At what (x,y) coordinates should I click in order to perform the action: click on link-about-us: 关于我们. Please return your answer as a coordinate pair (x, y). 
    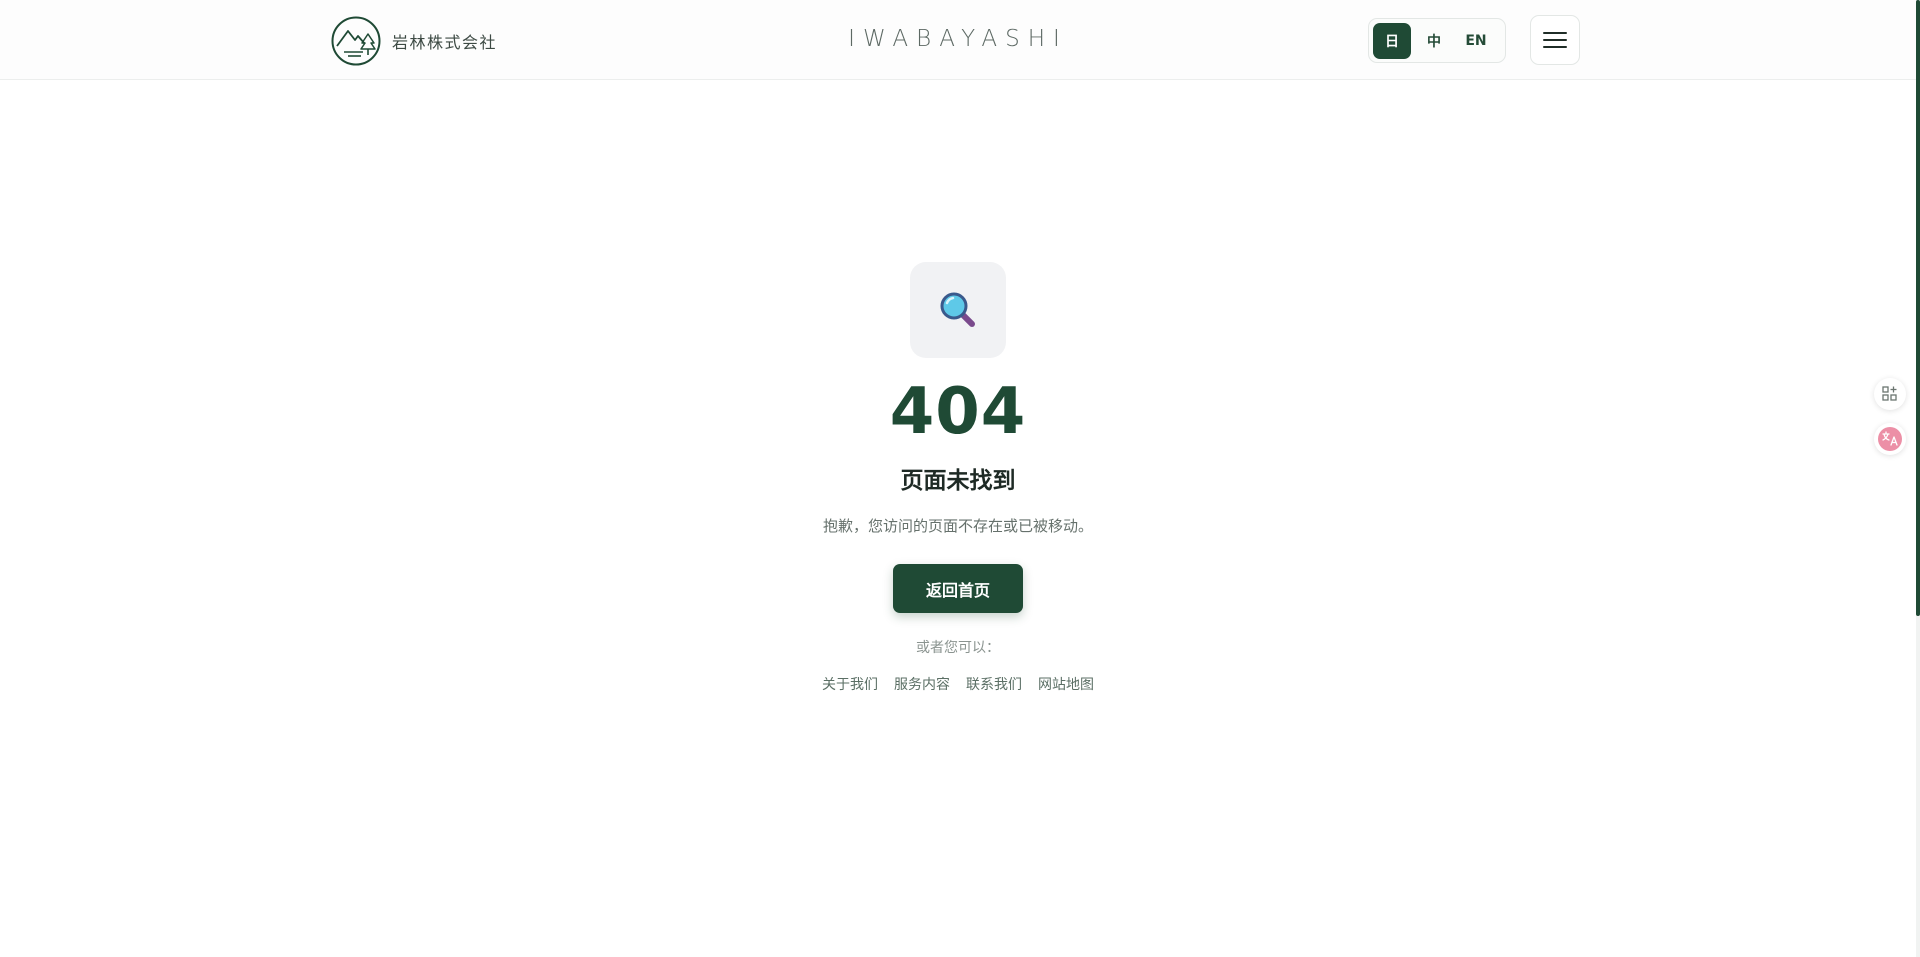
    Looking at the image, I should click on (850, 684).